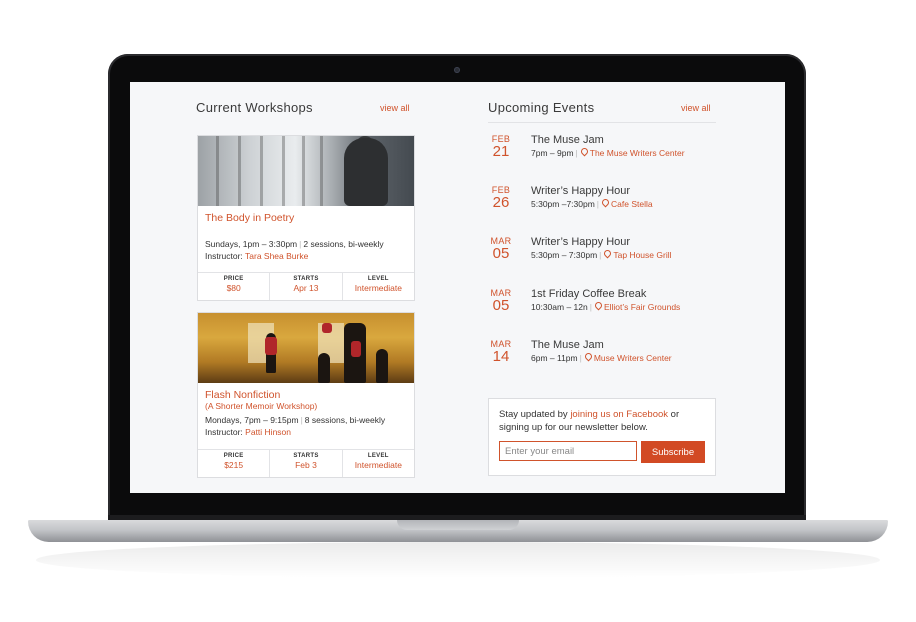 The height and width of the screenshot is (622, 916). Describe the element at coordinates (637, 153) in the screenshot. I see `event-location-link: The Muse Writers Center` at that location.